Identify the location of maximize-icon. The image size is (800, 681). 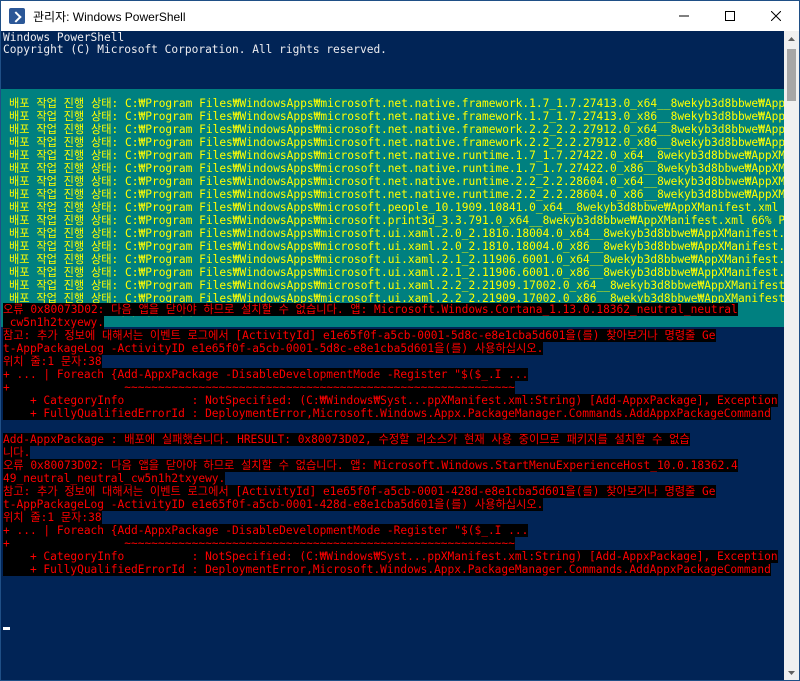
(730, 16).